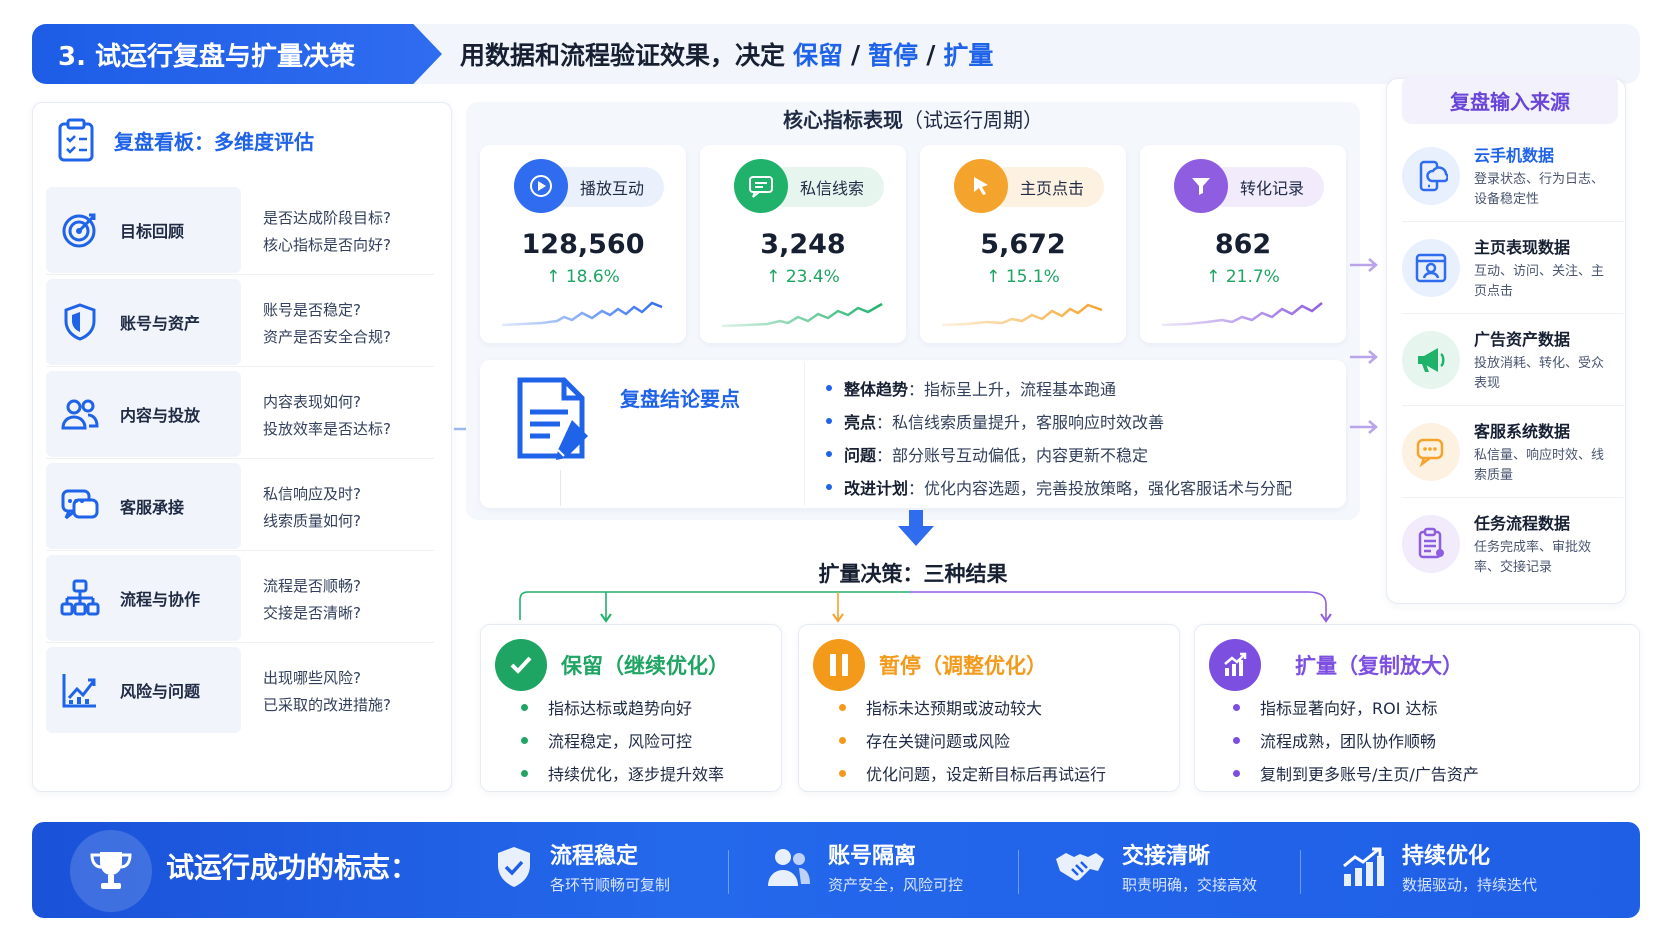  Describe the element at coordinates (645, 666) in the screenshot. I see `outcome-title: 保留（继续优化）` at that location.